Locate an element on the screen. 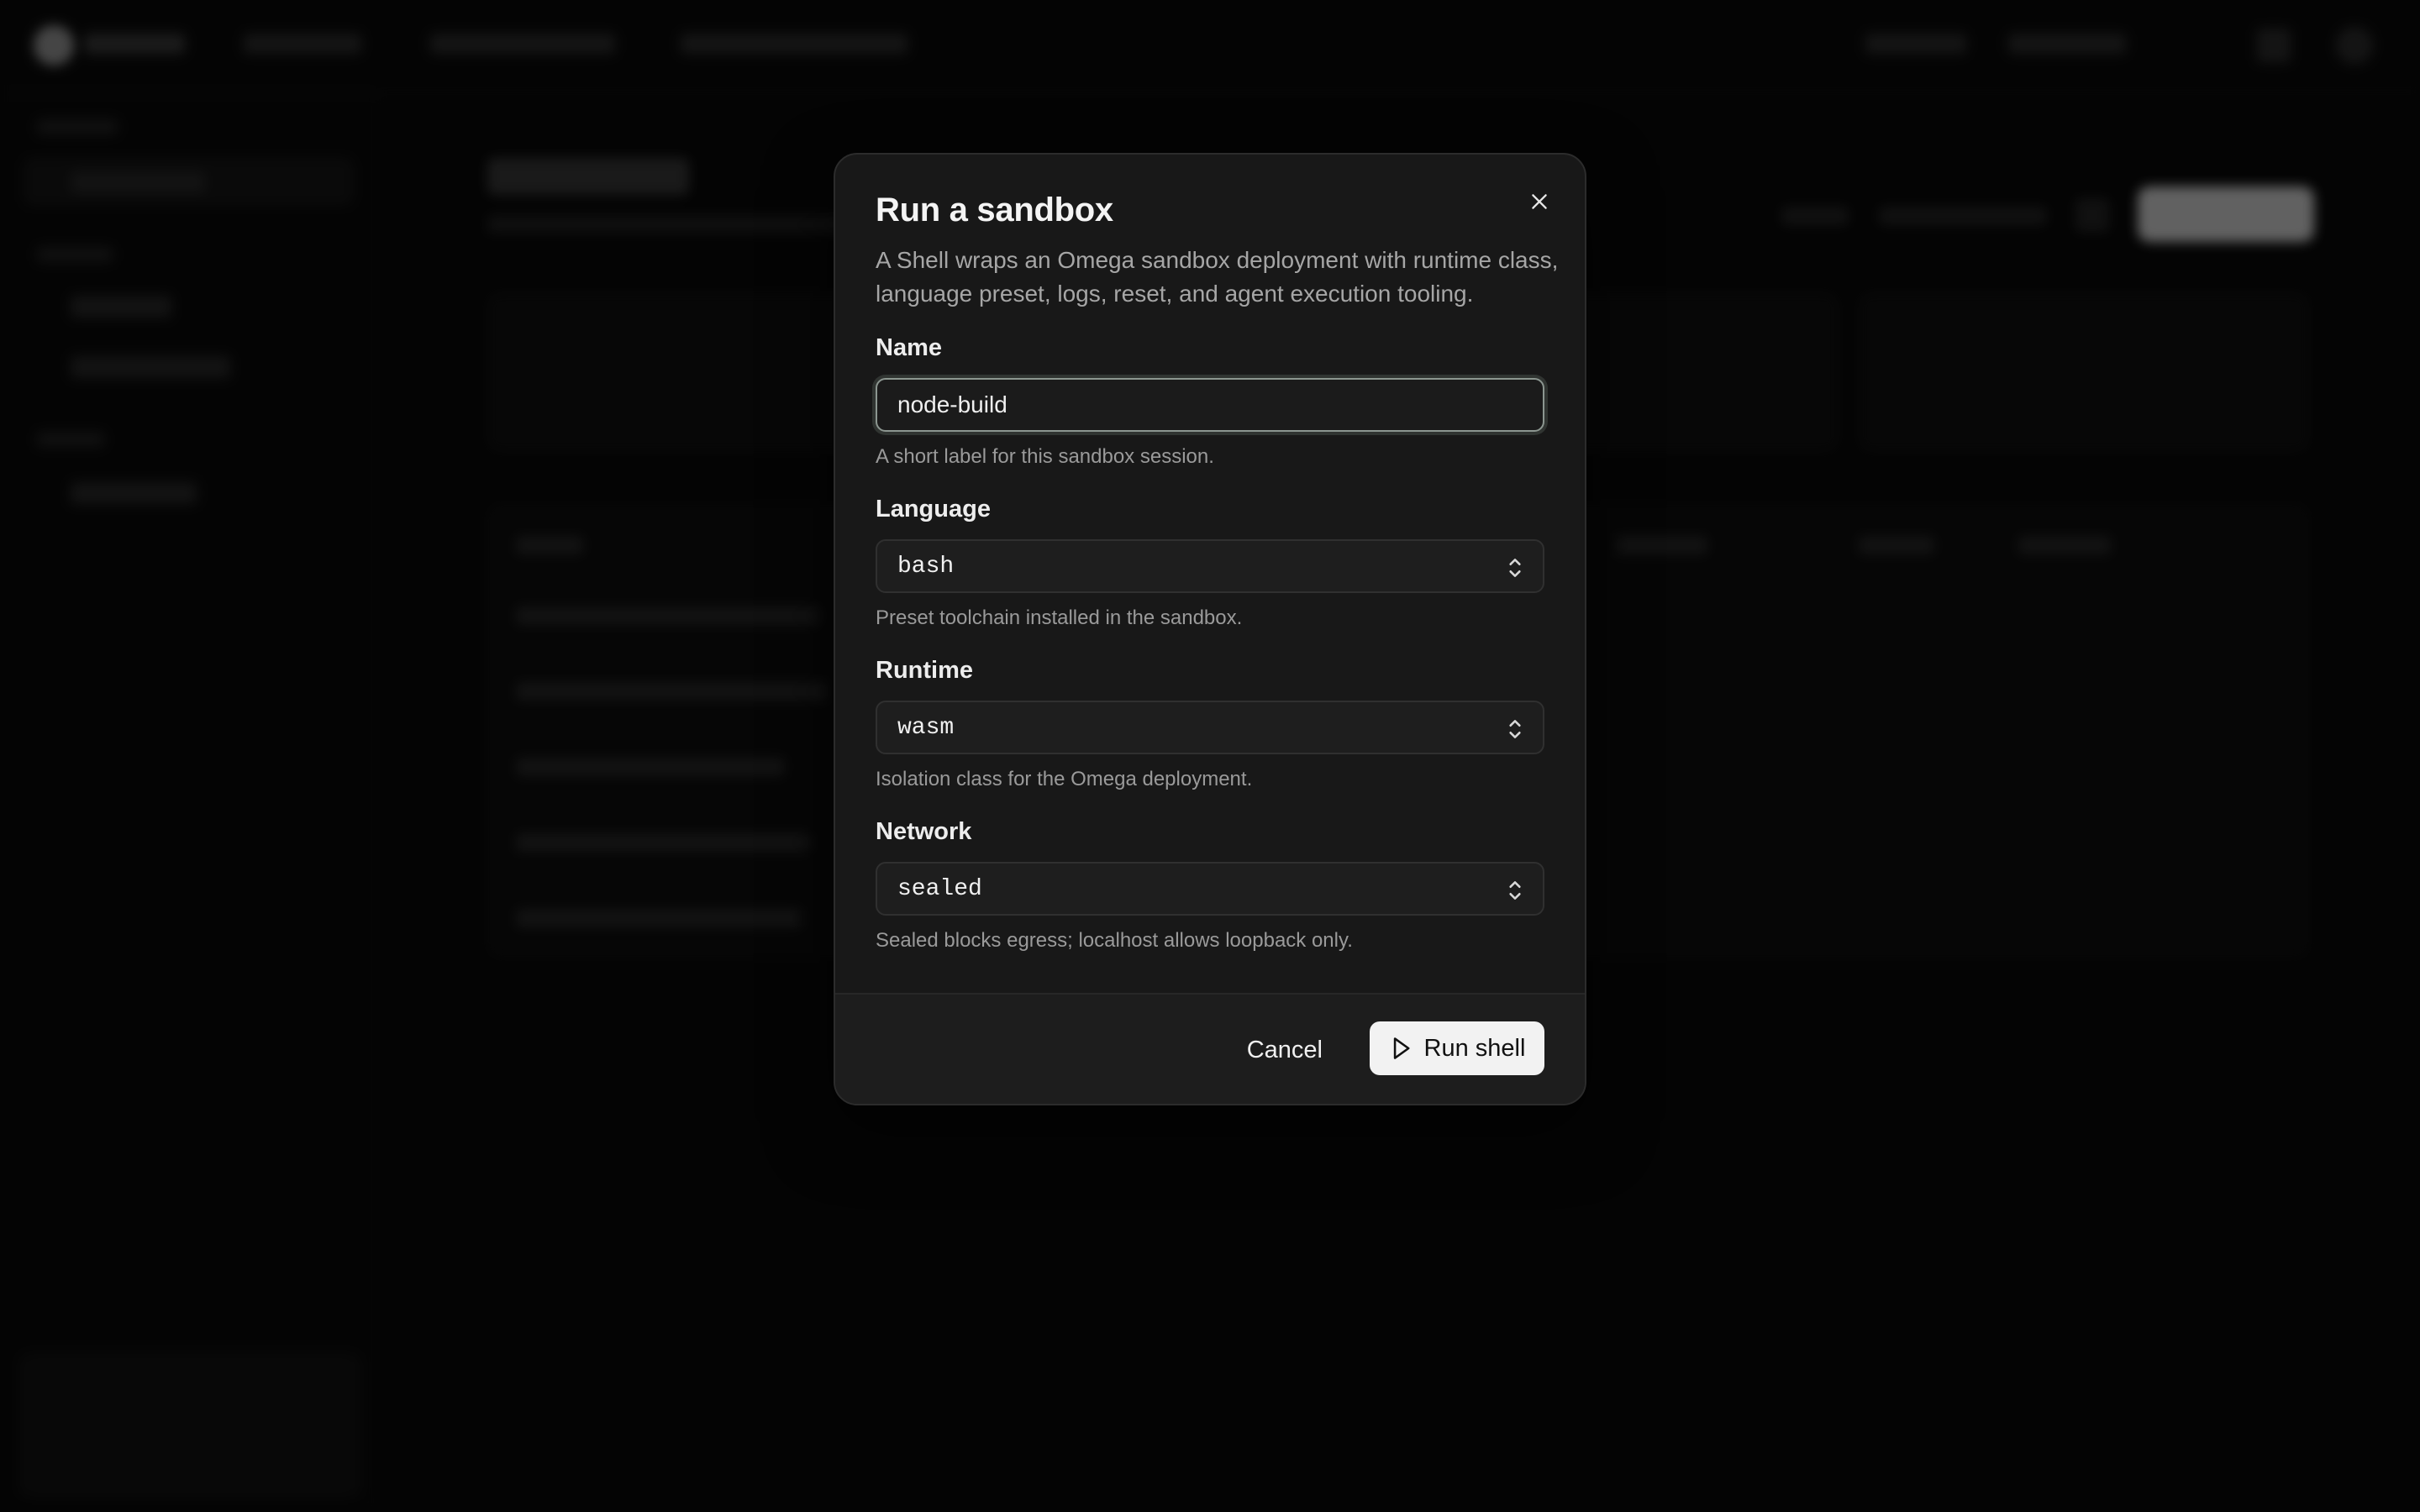 Image resolution: width=2420 pixels, height=1512 pixels. close-button is located at coordinates (1539, 201).